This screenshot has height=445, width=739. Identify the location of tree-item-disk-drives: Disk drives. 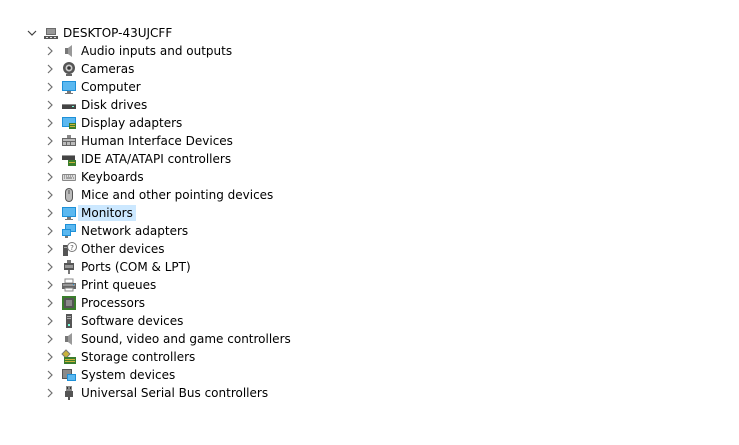
(96, 105).